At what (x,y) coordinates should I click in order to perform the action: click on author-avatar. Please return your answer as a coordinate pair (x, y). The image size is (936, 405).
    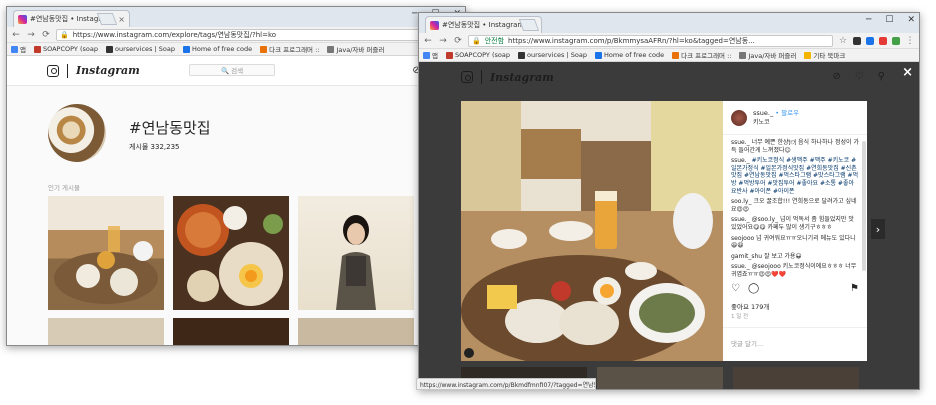
    Looking at the image, I should click on (739, 117).